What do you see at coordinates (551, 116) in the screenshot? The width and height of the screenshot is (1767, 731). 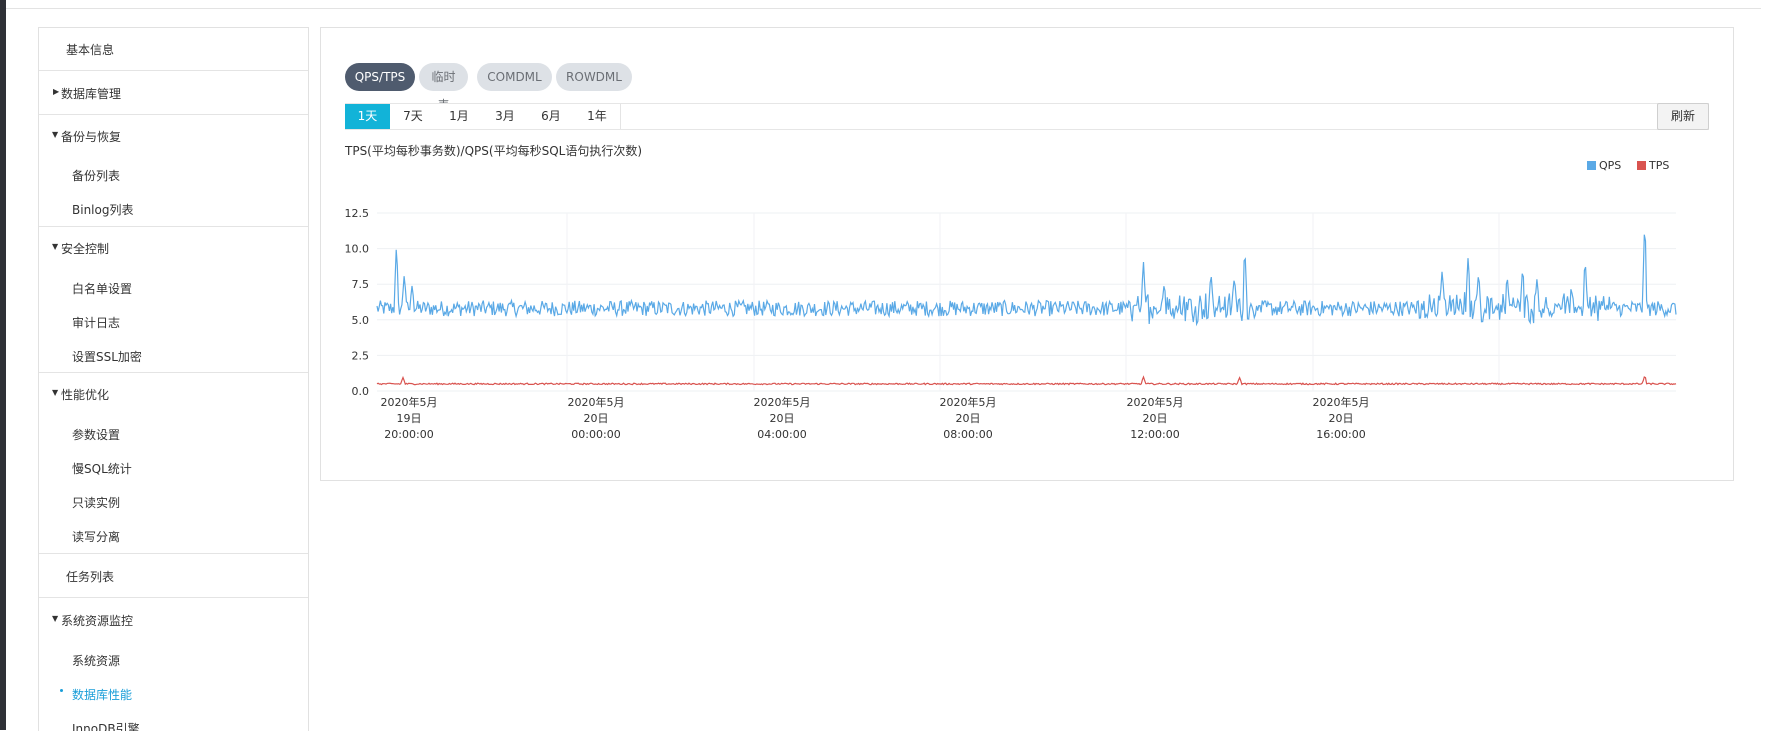 I see `range-6m-button: 6月` at bounding box center [551, 116].